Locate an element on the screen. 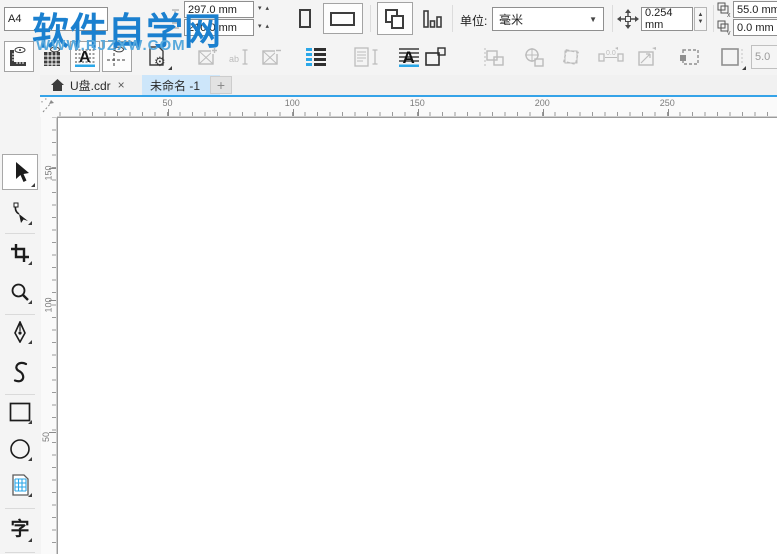 The height and width of the screenshot is (554, 777). tab-untitled-label: 未命名 -1 is located at coordinates (175, 85).